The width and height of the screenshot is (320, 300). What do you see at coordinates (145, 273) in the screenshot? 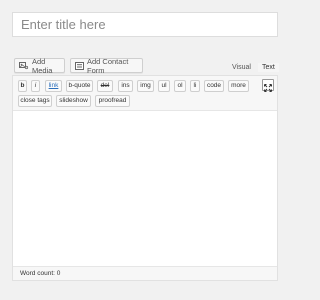
I see `editor-status-bar: Word count: 0` at bounding box center [145, 273].